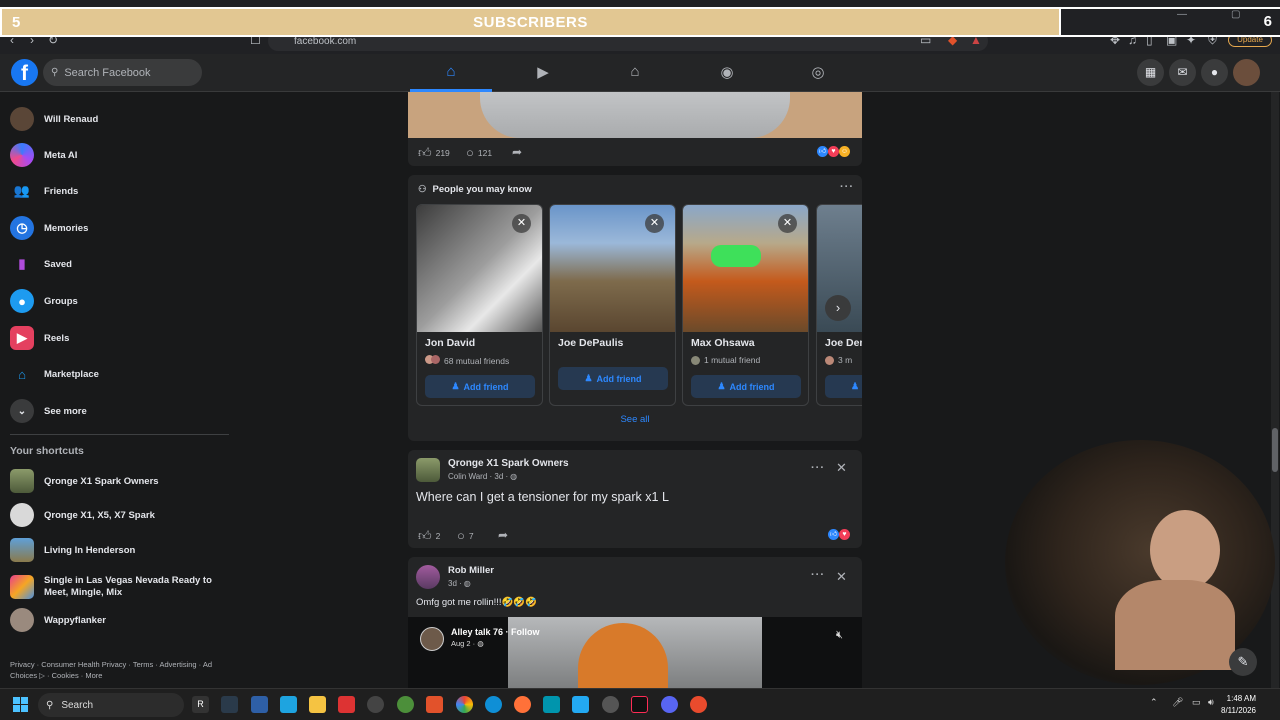 The image size is (1280, 720). I want to click on sidebar-item-saved: ▮ Saved, so click(41, 264).